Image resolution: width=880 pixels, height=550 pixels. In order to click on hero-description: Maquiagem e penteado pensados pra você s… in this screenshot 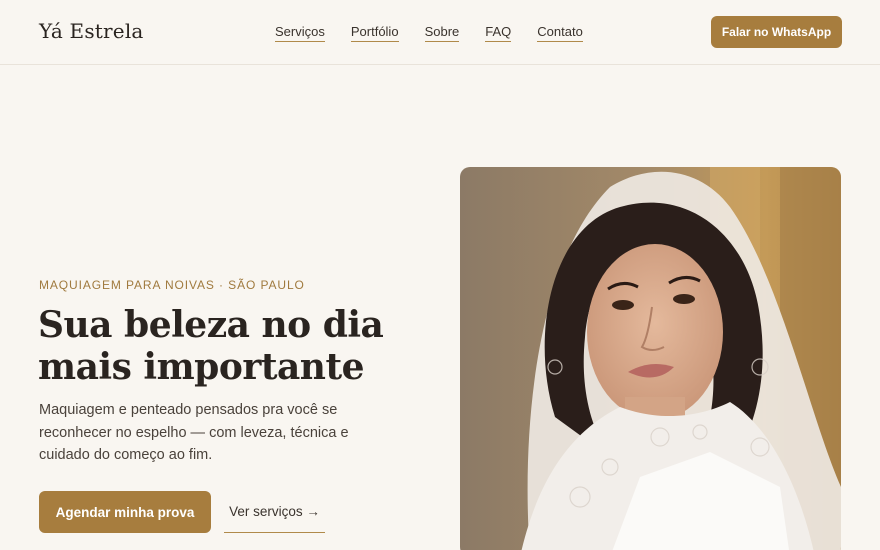, I will do `click(194, 432)`.